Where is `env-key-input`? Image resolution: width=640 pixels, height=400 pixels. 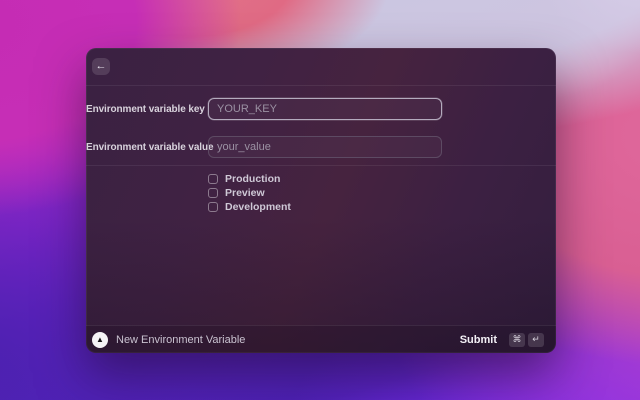 env-key-input is located at coordinates (325, 109).